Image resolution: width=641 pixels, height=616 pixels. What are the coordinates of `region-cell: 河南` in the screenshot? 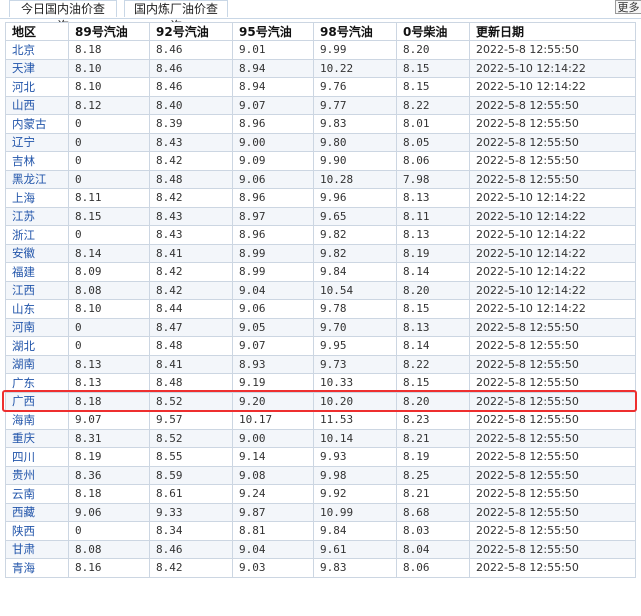 It's located at (37, 327).